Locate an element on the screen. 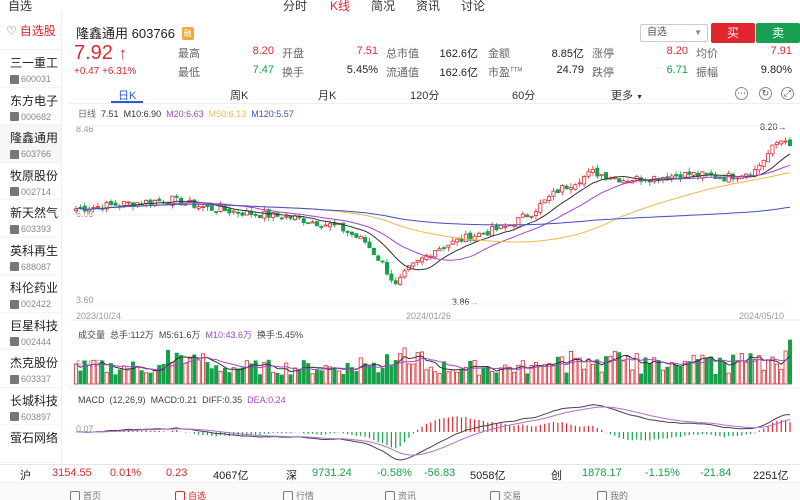 The width and height of the screenshot is (800, 500). low-label: 最低 is located at coordinates (189, 73).